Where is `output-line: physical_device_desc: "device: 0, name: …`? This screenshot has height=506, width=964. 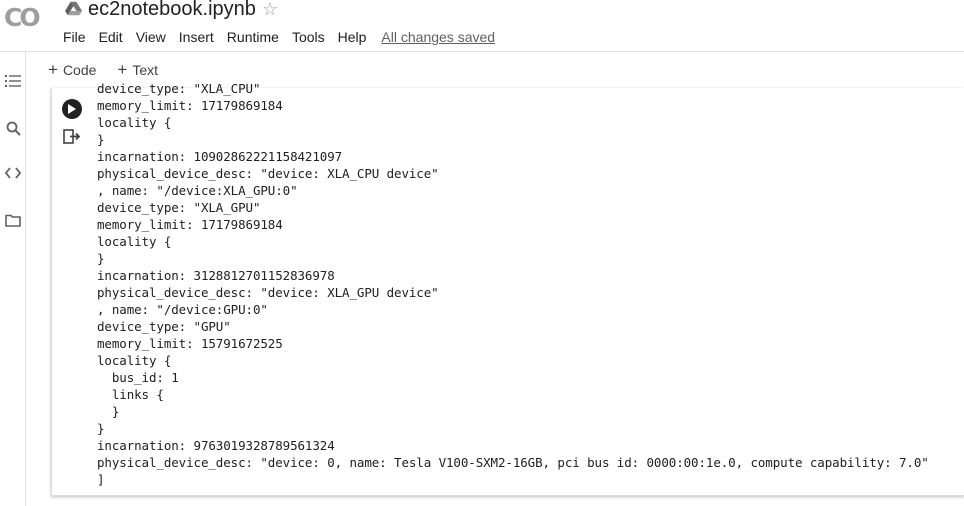 output-line: physical_device_desc: "device: 0, name: … is located at coordinates (513, 462).